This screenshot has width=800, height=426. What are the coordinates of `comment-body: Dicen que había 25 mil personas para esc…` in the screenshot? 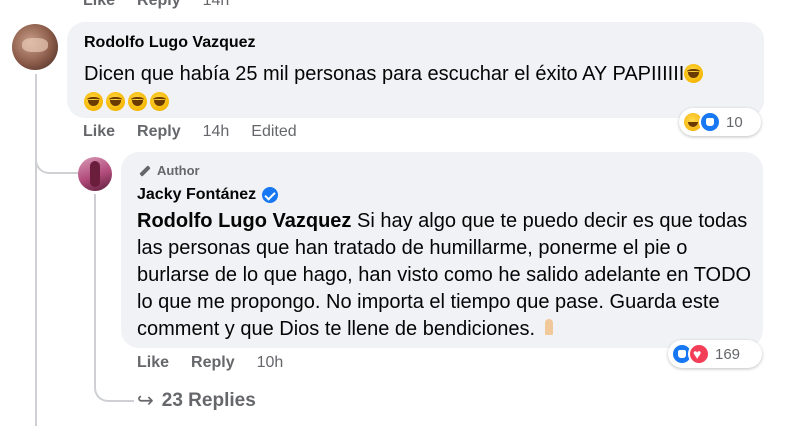 It's located at (384, 74).